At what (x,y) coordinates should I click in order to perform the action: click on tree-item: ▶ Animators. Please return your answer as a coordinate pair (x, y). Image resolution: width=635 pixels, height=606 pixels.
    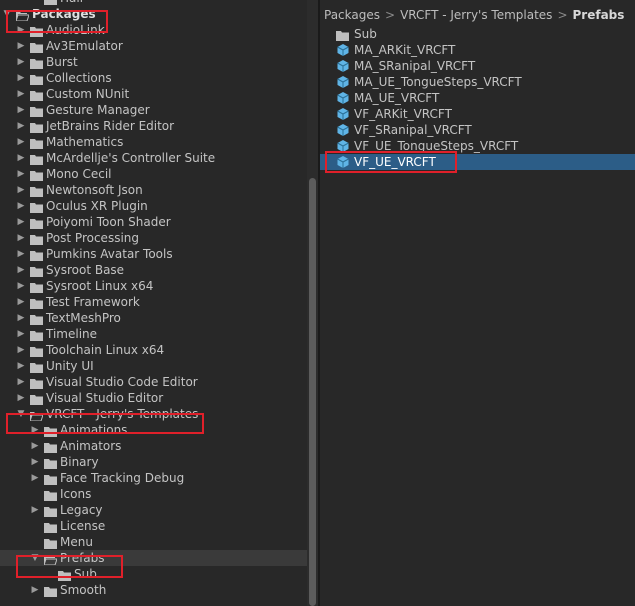
    Looking at the image, I should click on (153, 446).